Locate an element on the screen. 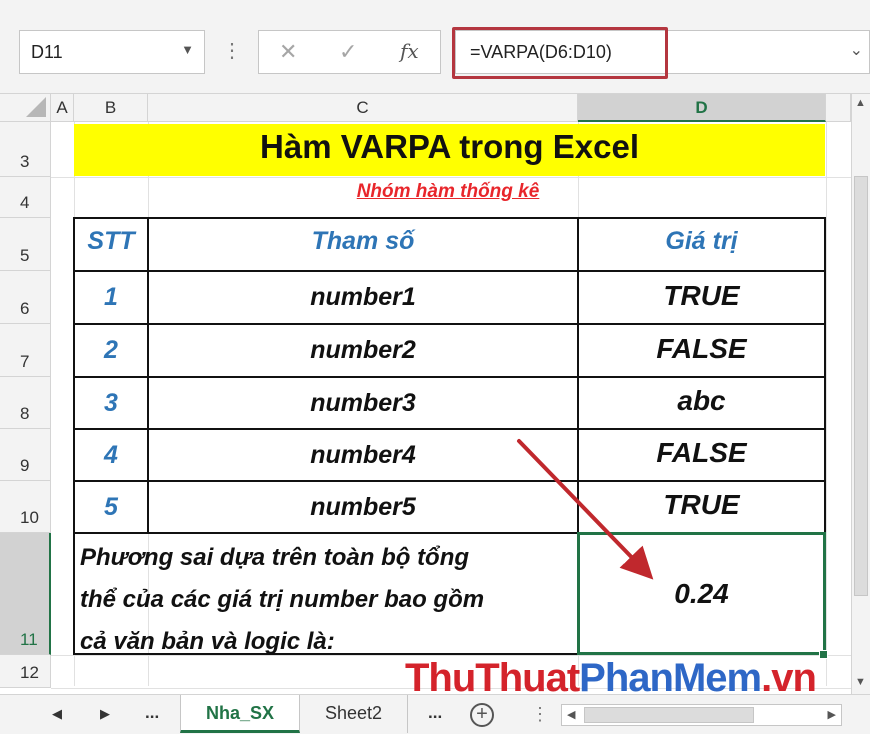 This screenshot has width=870, height=734. horizontal-scrollbar: ◀ ▶ is located at coordinates (701, 715).